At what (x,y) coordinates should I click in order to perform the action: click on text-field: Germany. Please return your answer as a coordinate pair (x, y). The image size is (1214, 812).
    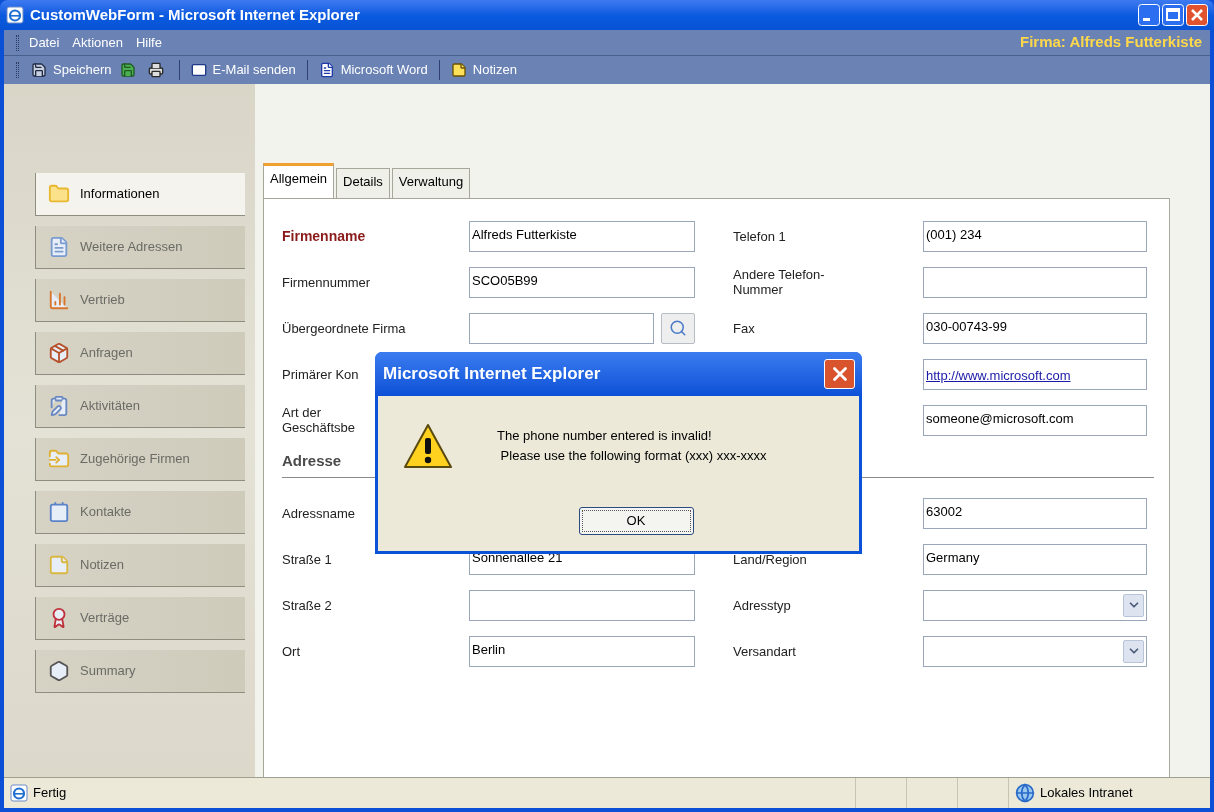
    Looking at the image, I should click on (1035, 559).